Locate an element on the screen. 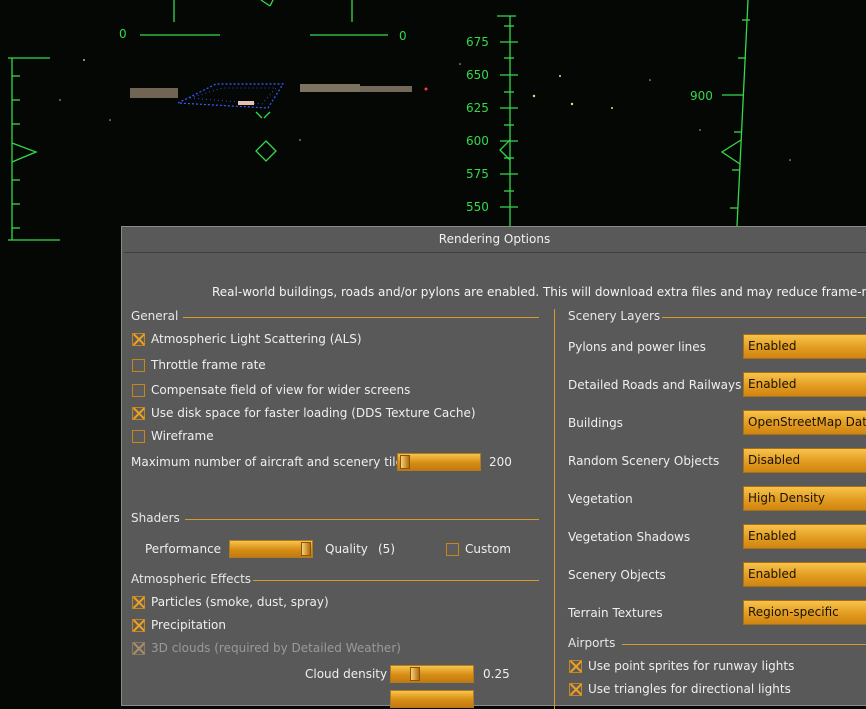 Image resolution: width=866 pixels, height=709 pixels. precipitation-checkbox is located at coordinates (138, 625).